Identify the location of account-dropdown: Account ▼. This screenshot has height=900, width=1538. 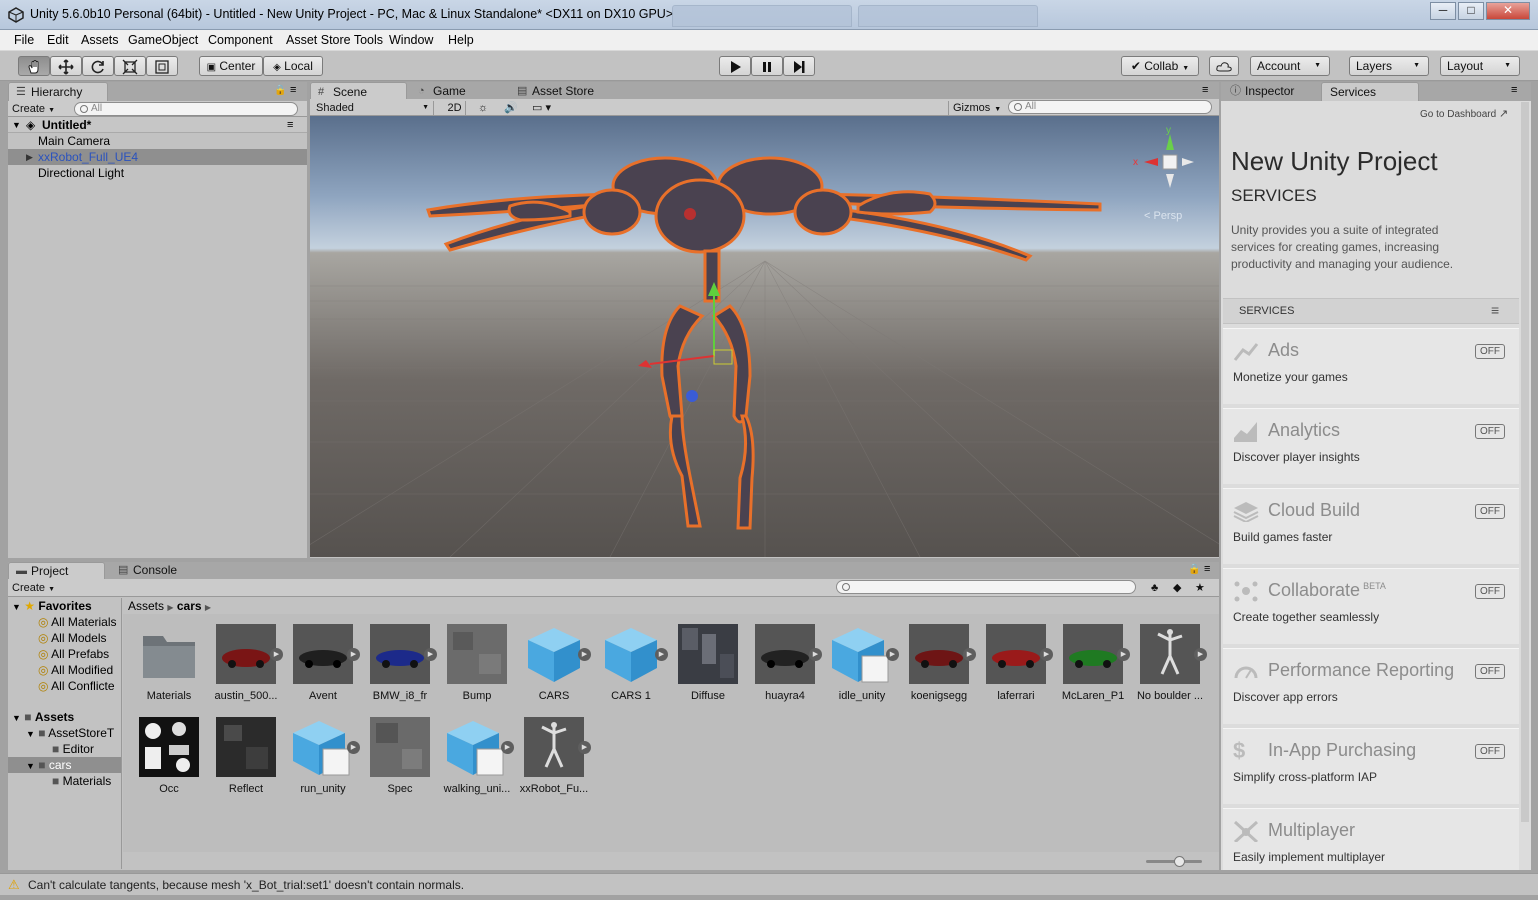
(1290, 66).